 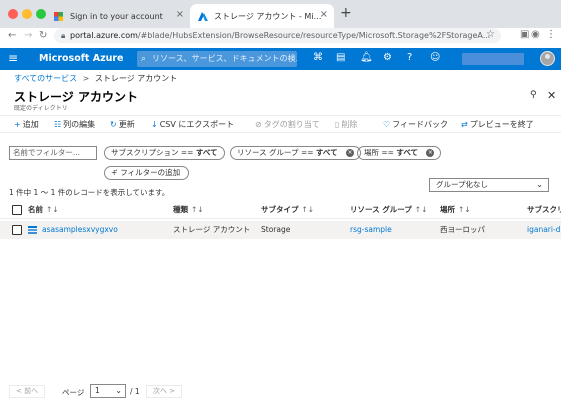 What do you see at coordinates (409, 58) in the screenshot?
I see `help-icon: ?` at bounding box center [409, 58].